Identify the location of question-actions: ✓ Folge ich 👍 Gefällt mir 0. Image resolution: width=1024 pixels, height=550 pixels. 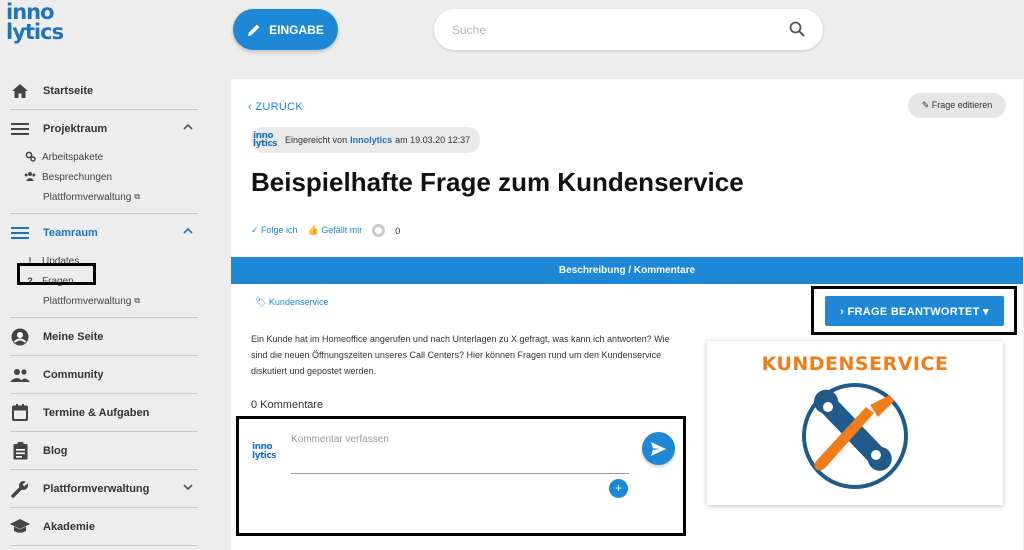
(330, 230).